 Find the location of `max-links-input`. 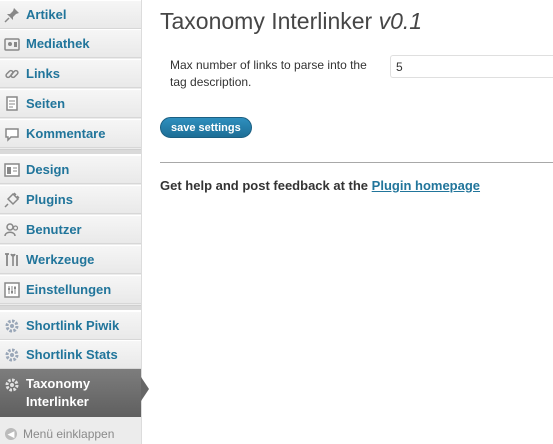

max-links-input is located at coordinates (471, 66).